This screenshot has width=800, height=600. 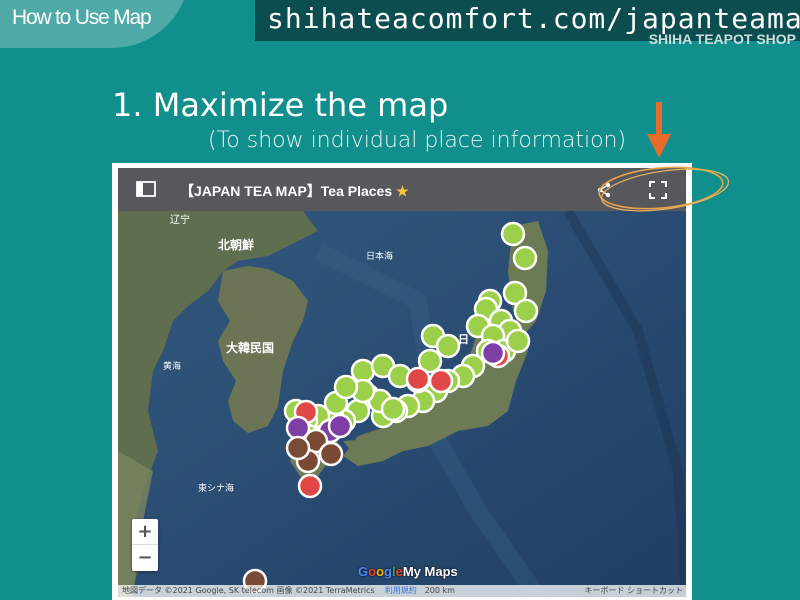 What do you see at coordinates (417, 140) in the screenshot?
I see `step-subtitle: (To show individual place information)` at bounding box center [417, 140].